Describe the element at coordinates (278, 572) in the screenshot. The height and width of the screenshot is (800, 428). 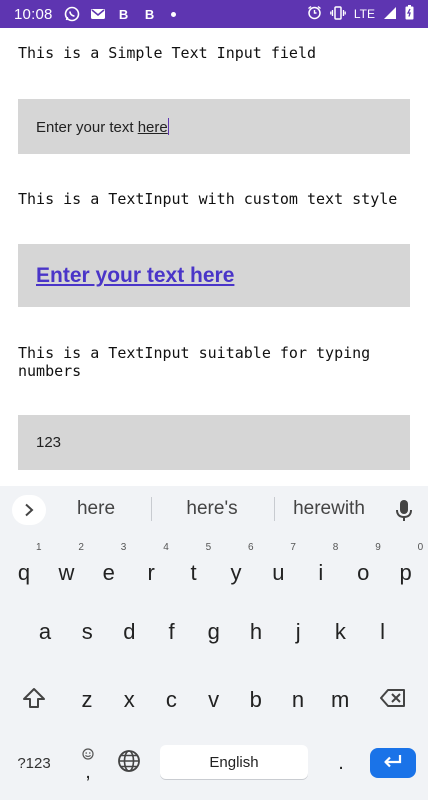
I see `key-label: u` at that location.